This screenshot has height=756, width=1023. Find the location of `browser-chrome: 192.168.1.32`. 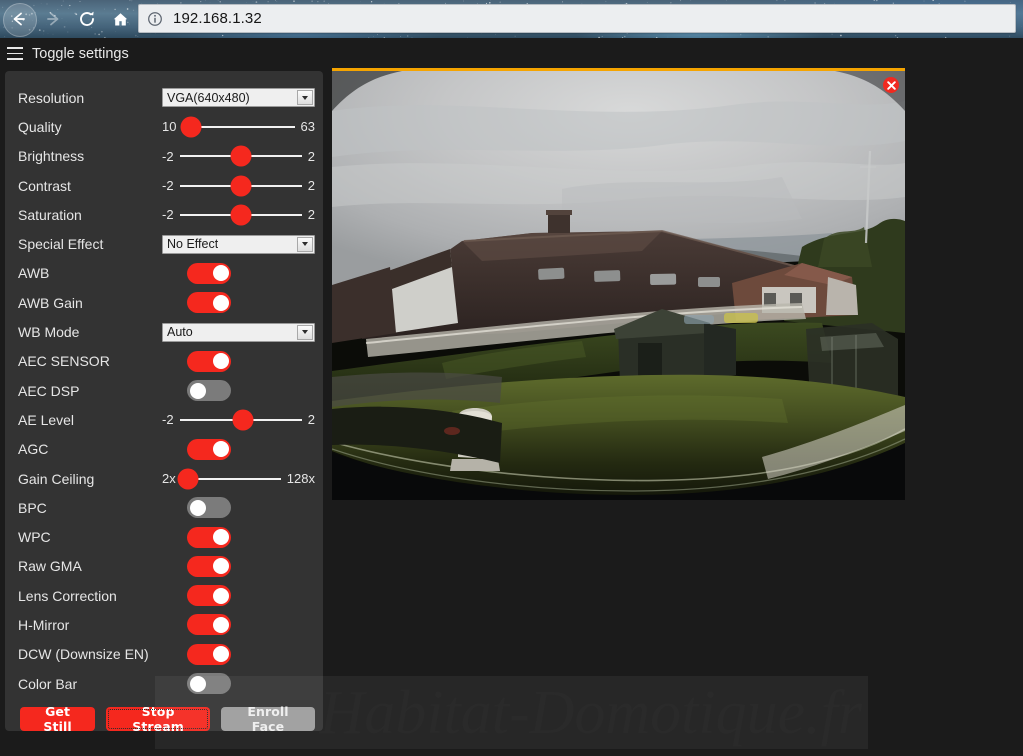

browser-chrome: 192.168.1.32 is located at coordinates (511, 19).